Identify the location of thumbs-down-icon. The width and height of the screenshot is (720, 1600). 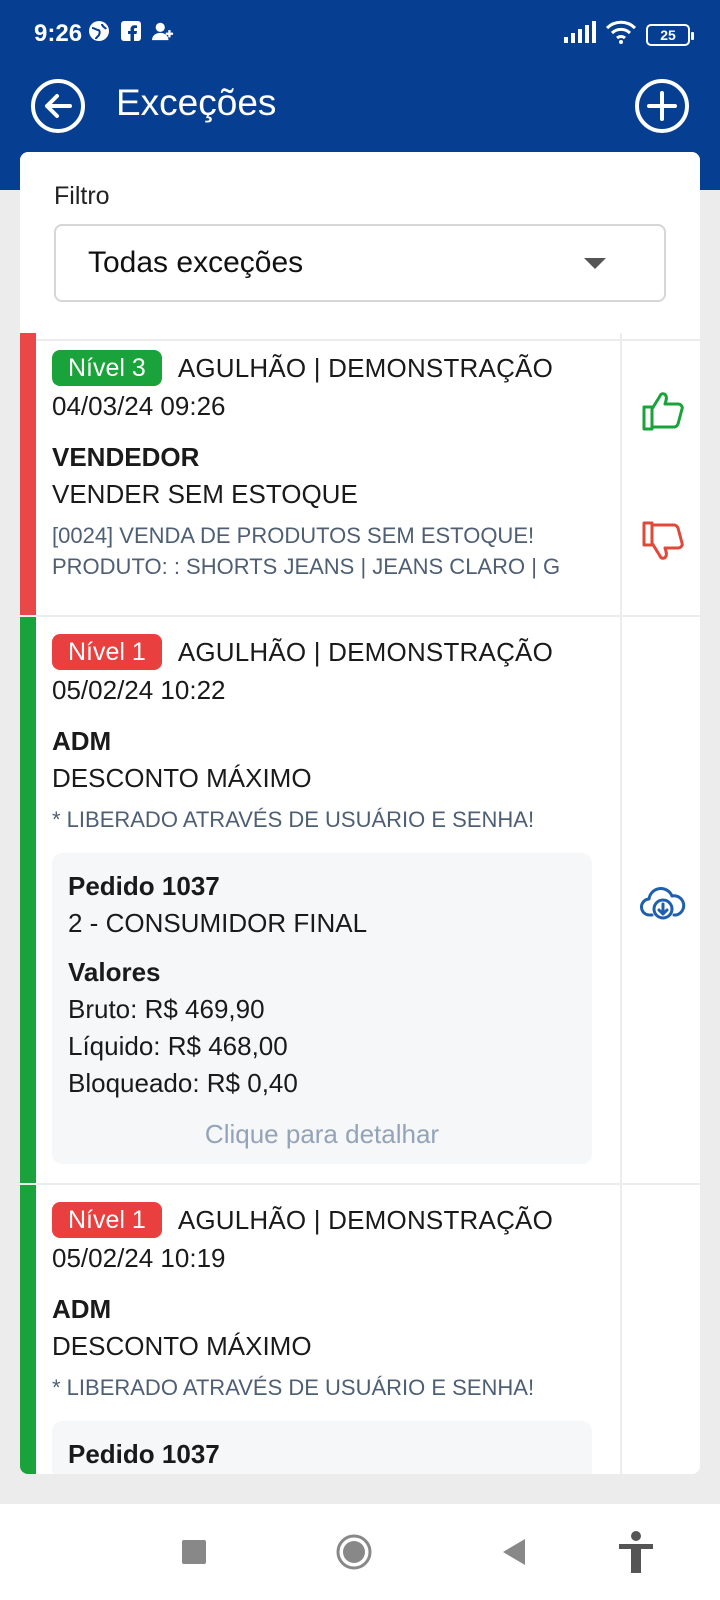
(663, 540).